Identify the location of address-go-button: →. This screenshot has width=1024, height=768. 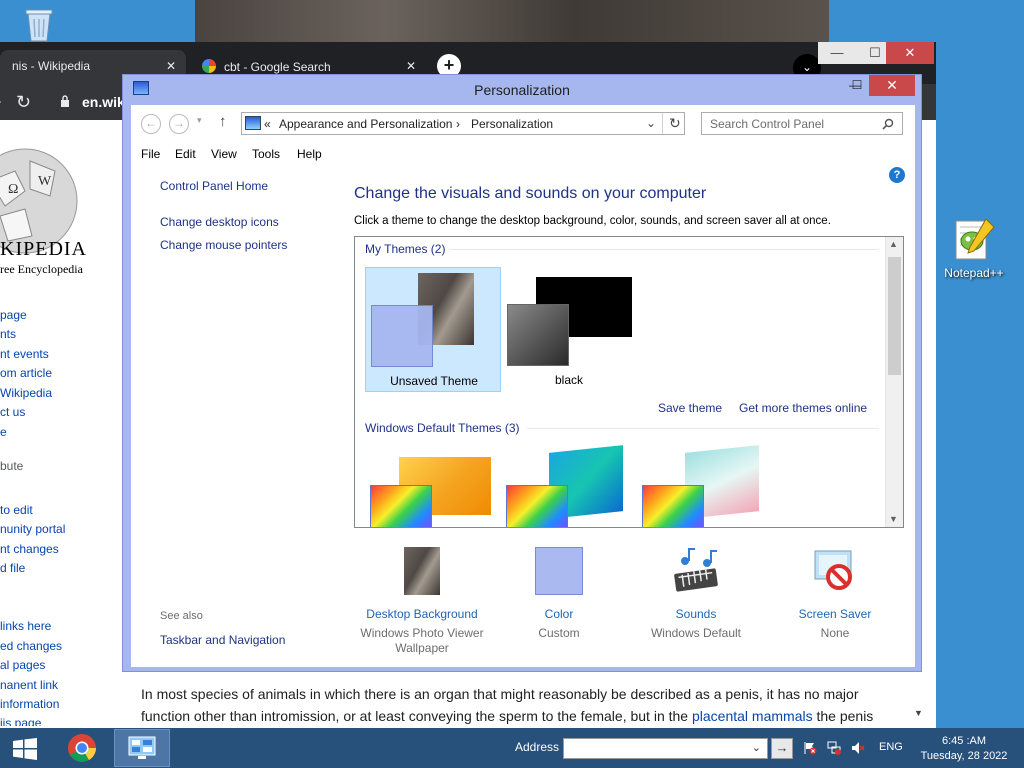
(782, 748).